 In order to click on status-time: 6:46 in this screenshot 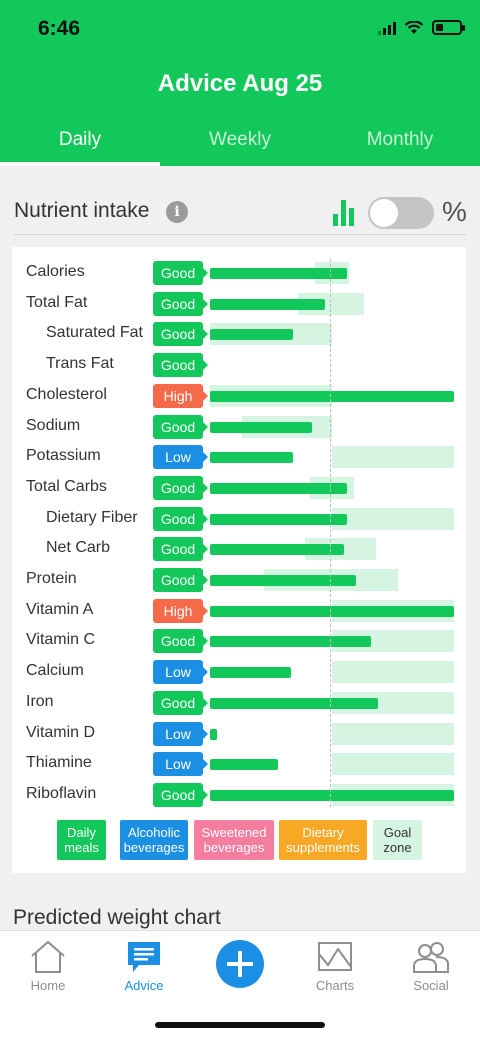, I will do `click(59, 28)`.